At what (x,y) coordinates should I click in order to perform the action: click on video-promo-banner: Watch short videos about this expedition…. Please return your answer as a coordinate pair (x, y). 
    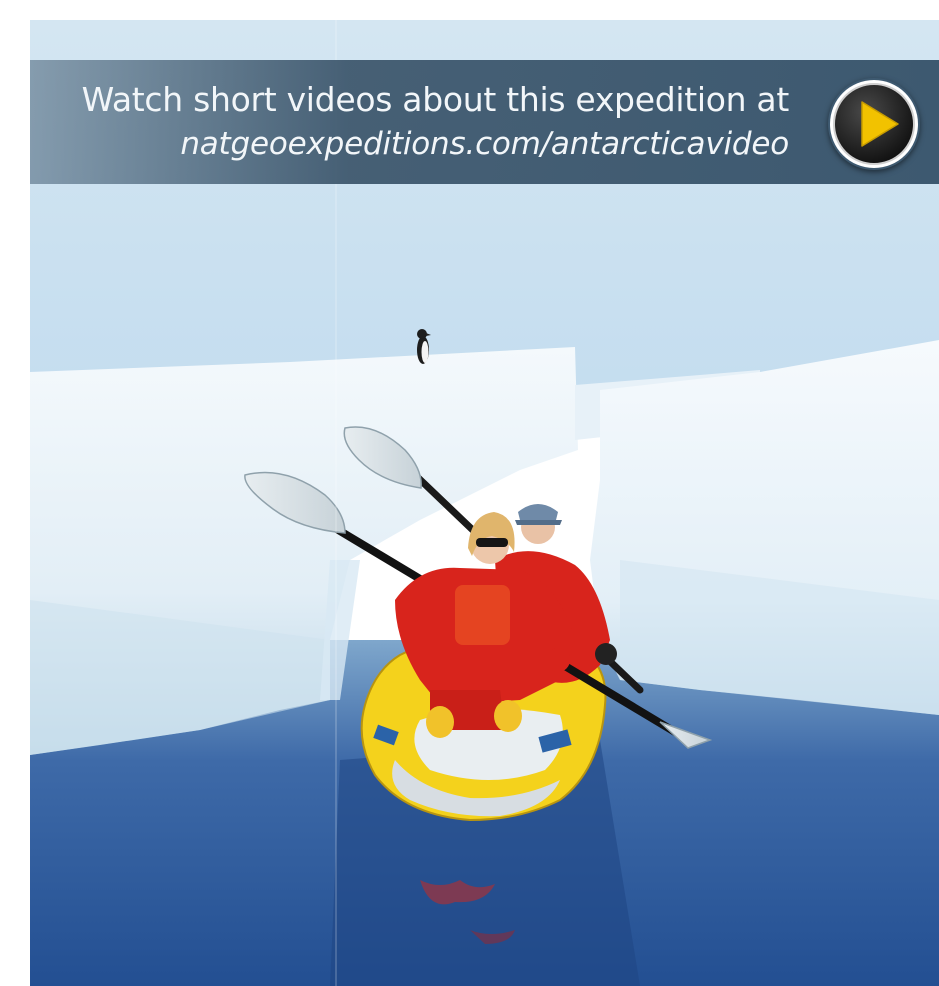
    Looking at the image, I should click on (484, 122).